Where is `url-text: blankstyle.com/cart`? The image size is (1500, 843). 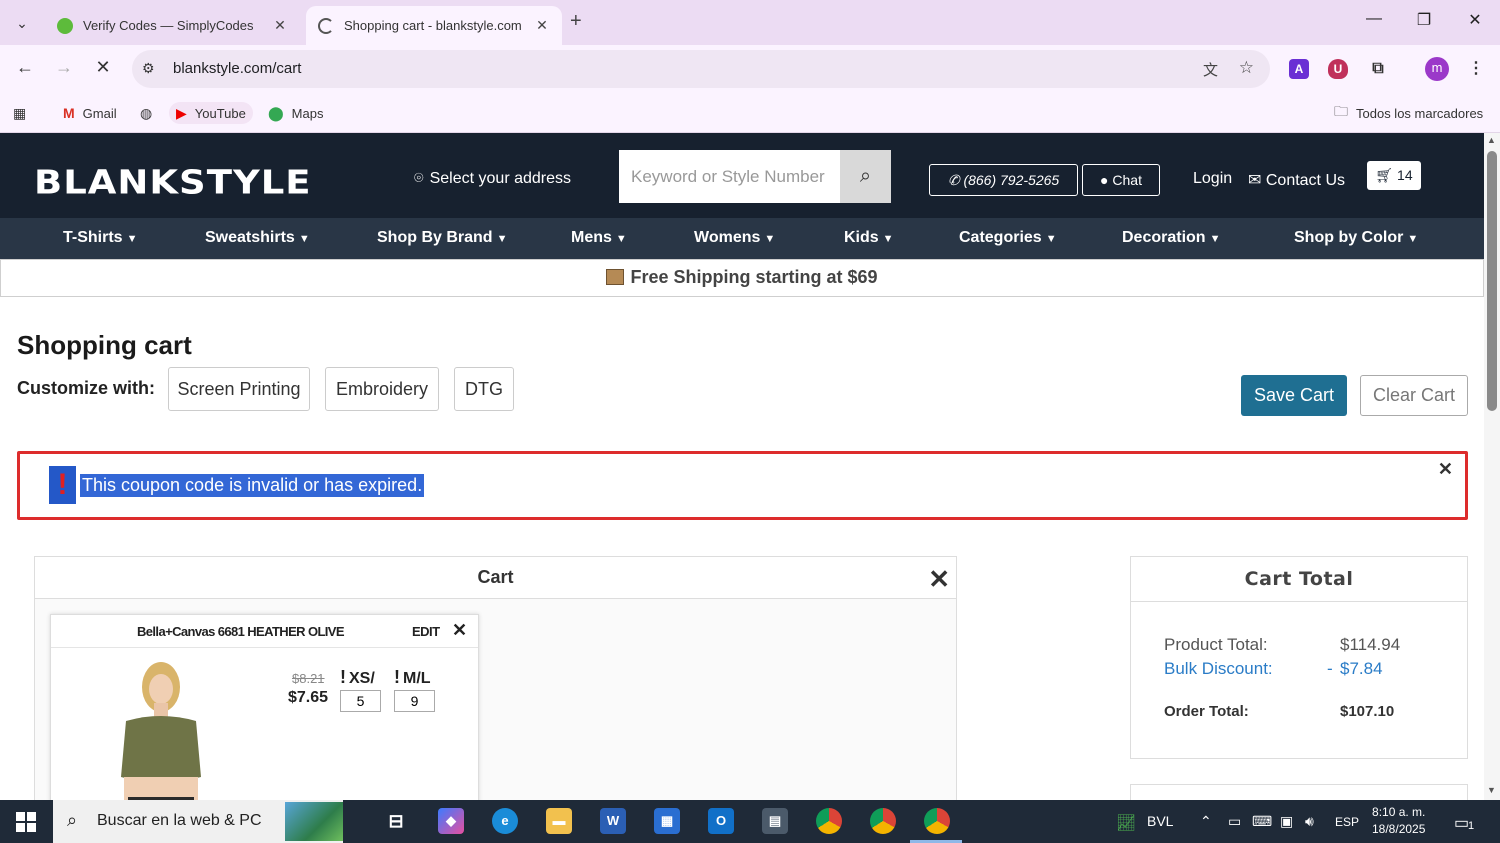
url-text: blankstyle.com/cart is located at coordinates (237, 68).